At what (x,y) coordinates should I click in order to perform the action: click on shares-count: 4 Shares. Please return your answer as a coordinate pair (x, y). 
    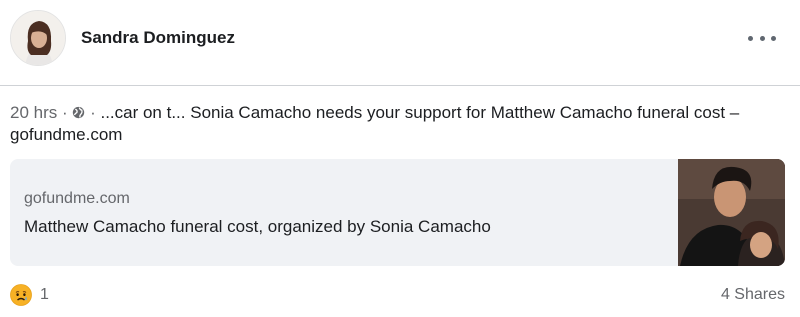
    Looking at the image, I should click on (753, 295).